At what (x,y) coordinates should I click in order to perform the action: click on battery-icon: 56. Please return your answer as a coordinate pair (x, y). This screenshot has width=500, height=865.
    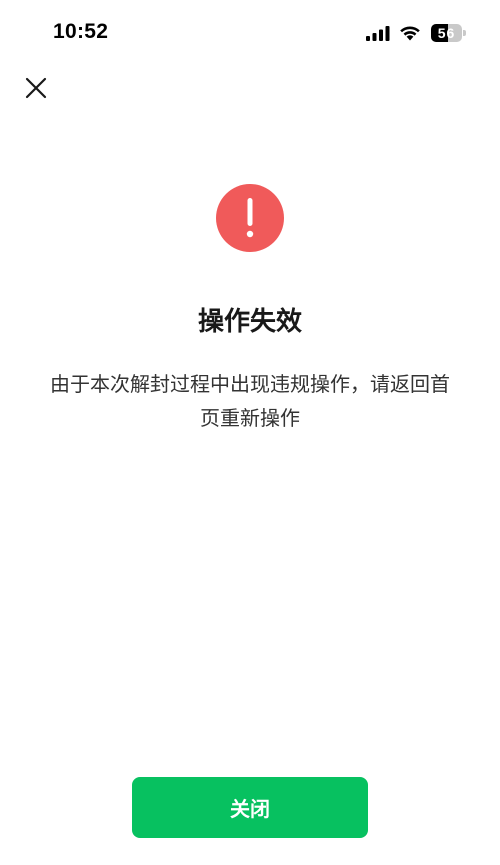
    Looking at the image, I should click on (448, 33).